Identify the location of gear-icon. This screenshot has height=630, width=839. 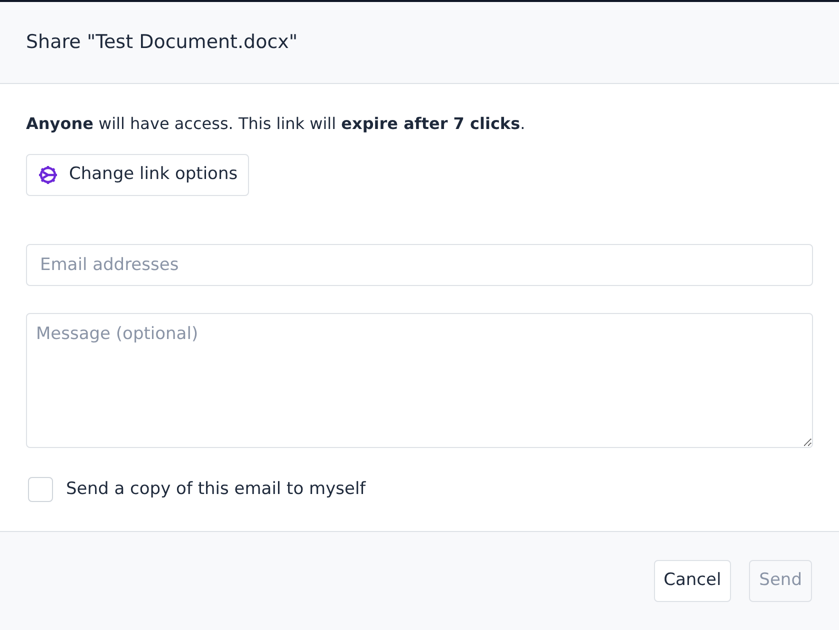
(48, 175).